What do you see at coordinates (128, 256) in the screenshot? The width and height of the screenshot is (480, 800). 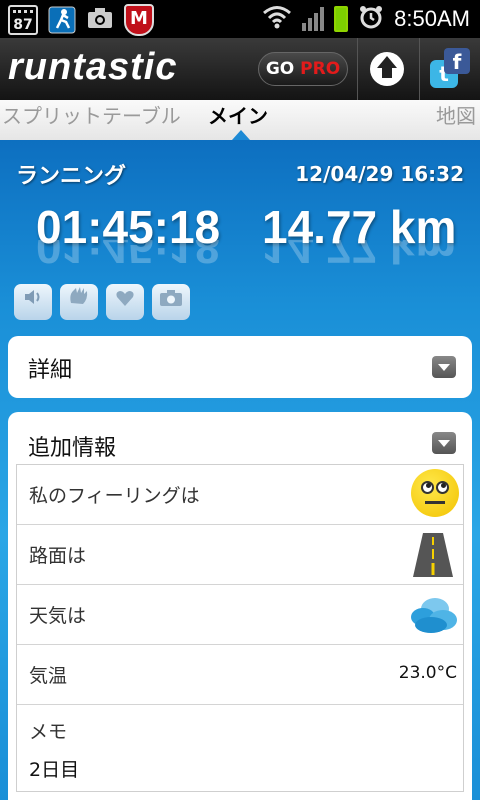 I see `duration-reflection: 01:45:18` at bounding box center [128, 256].